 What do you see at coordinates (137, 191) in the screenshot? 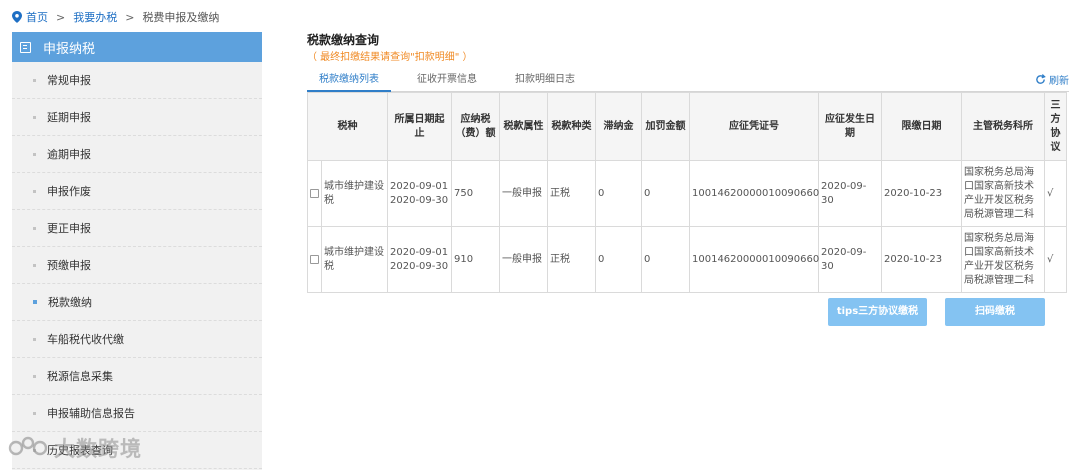
I see `sidebar-item-void-declaration: 申报作废` at bounding box center [137, 191].